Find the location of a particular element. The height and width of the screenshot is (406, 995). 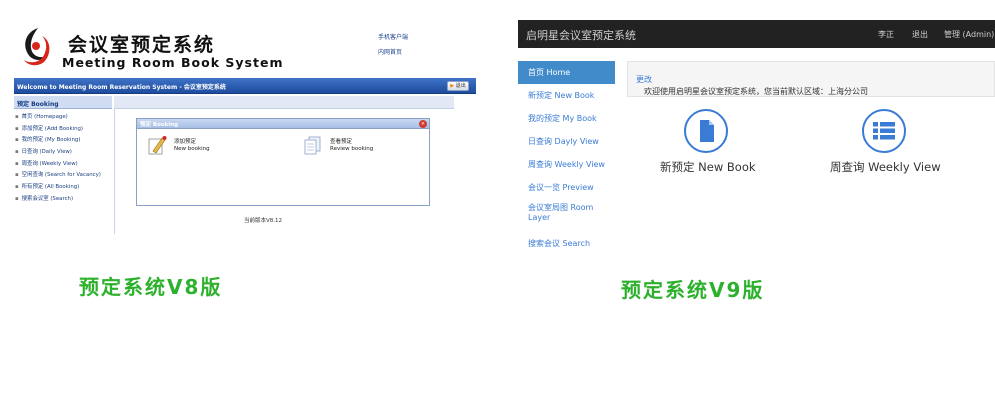

v8-sidebar-item-weekly-view: ▪ 周查询 (Weekly View) is located at coordinates (63, 165).